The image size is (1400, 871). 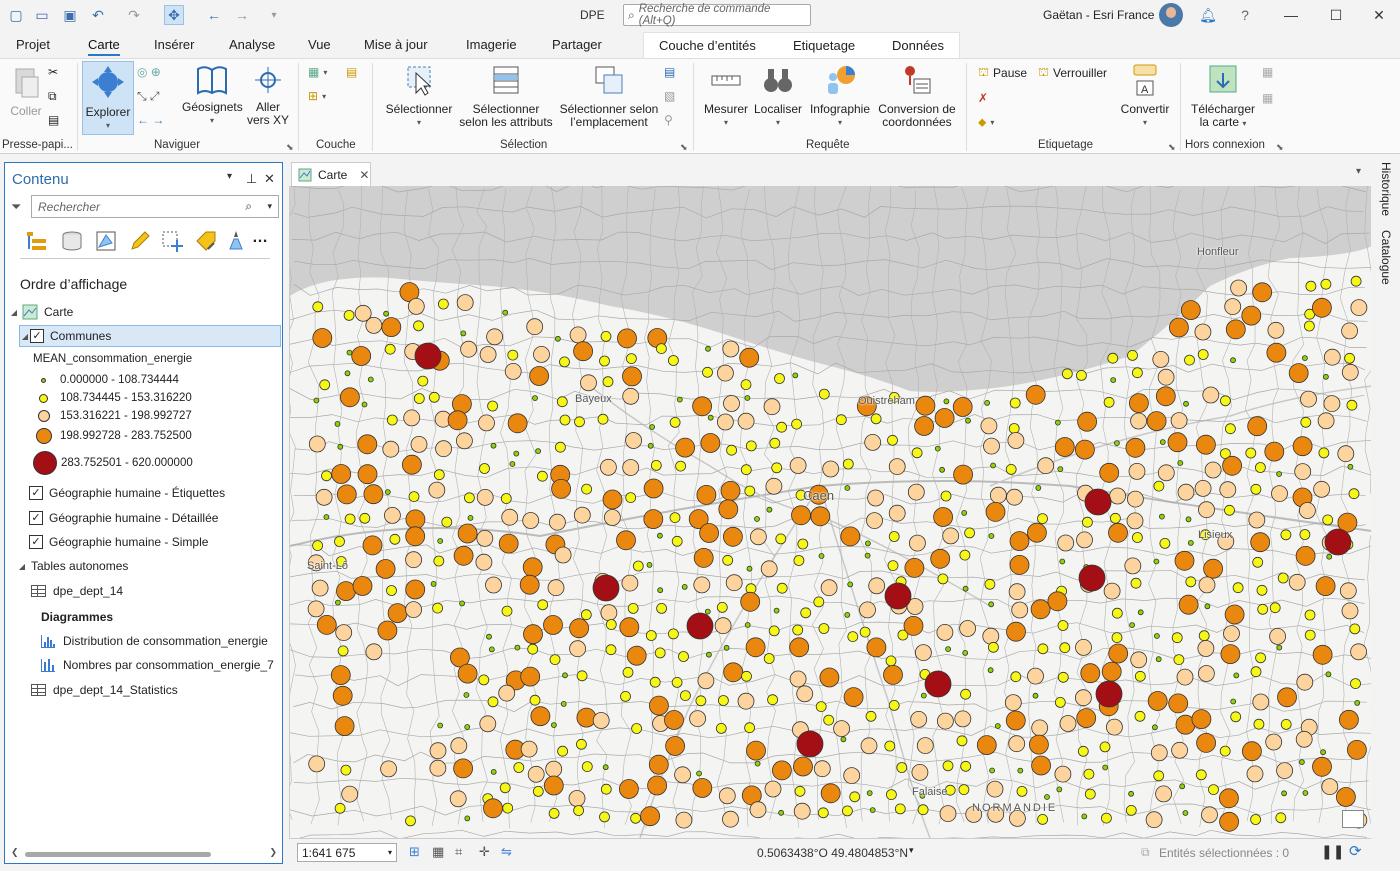 What do you see at coordinates (810, 744) in the screenshot?
I see `commune-symbol-high` at bounding box center [810, 744].